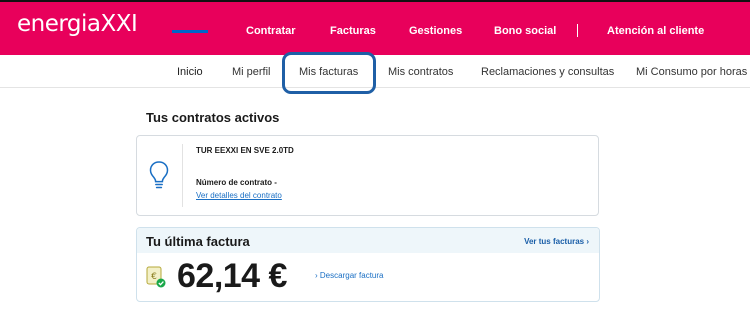  I want to click on invoice-euro-check-icon: €, so click(156, 277).